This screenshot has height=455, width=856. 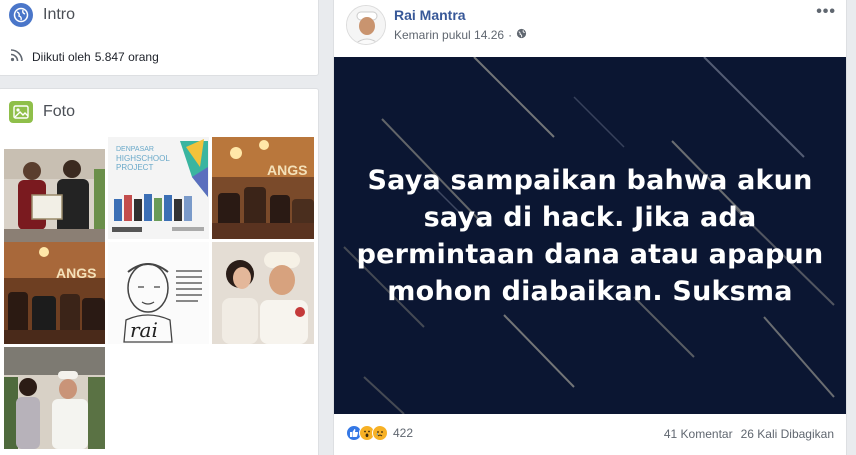 What do you see at coordinates (403, 433) in the screenshot?
I see `reaction-count: 422` at bounding box center [403, 433].